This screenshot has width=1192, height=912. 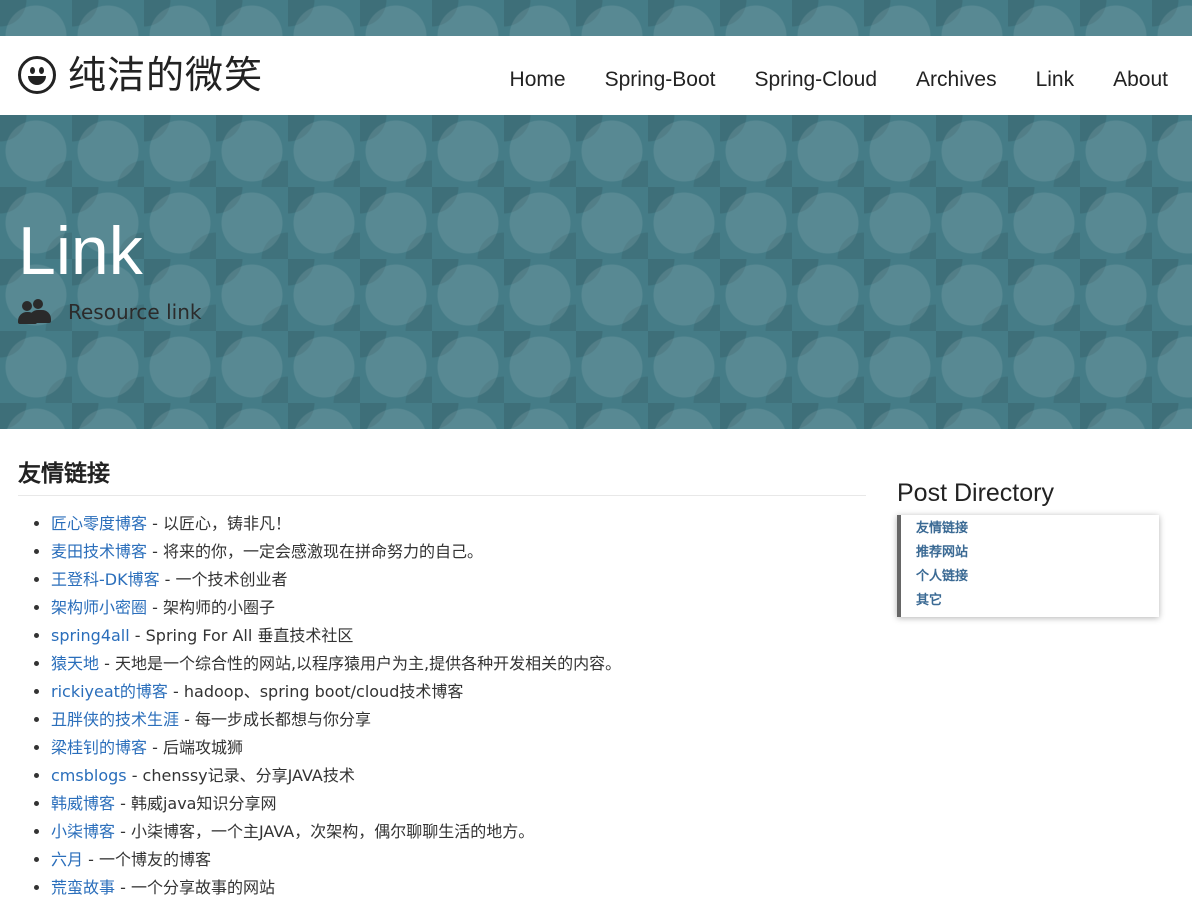 What do you see at coordinates (115, 719) in the screenshot?
I see `friend-link: 丑胖侠的技术生涯` at bounding box center [115, 719].